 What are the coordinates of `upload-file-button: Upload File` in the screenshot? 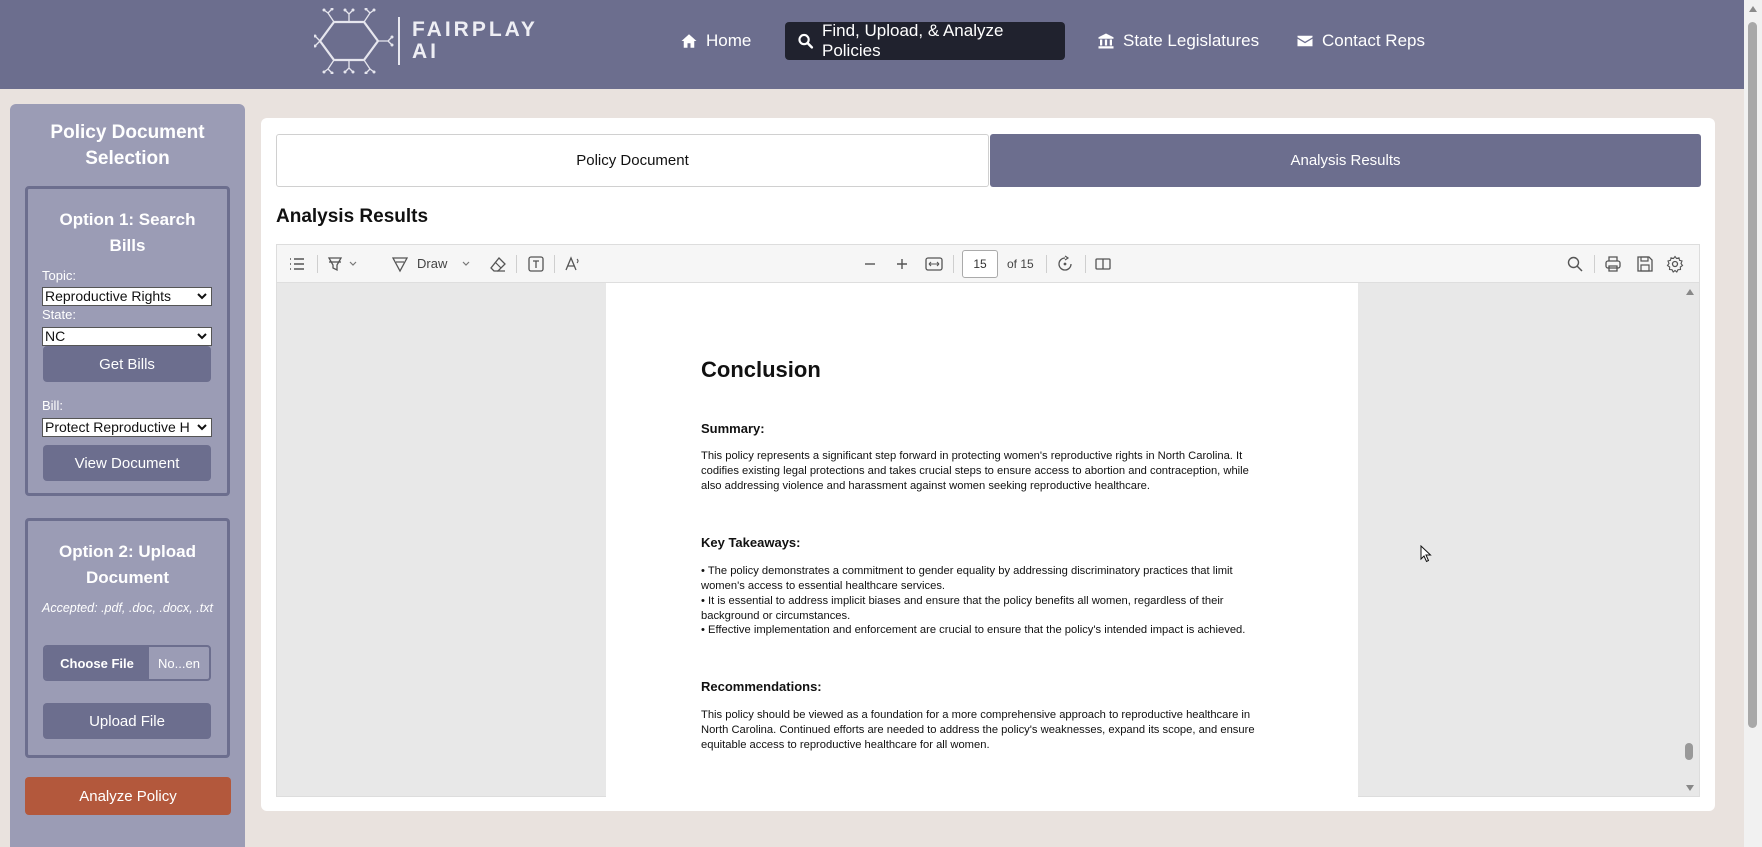 It's located at (127, 721).